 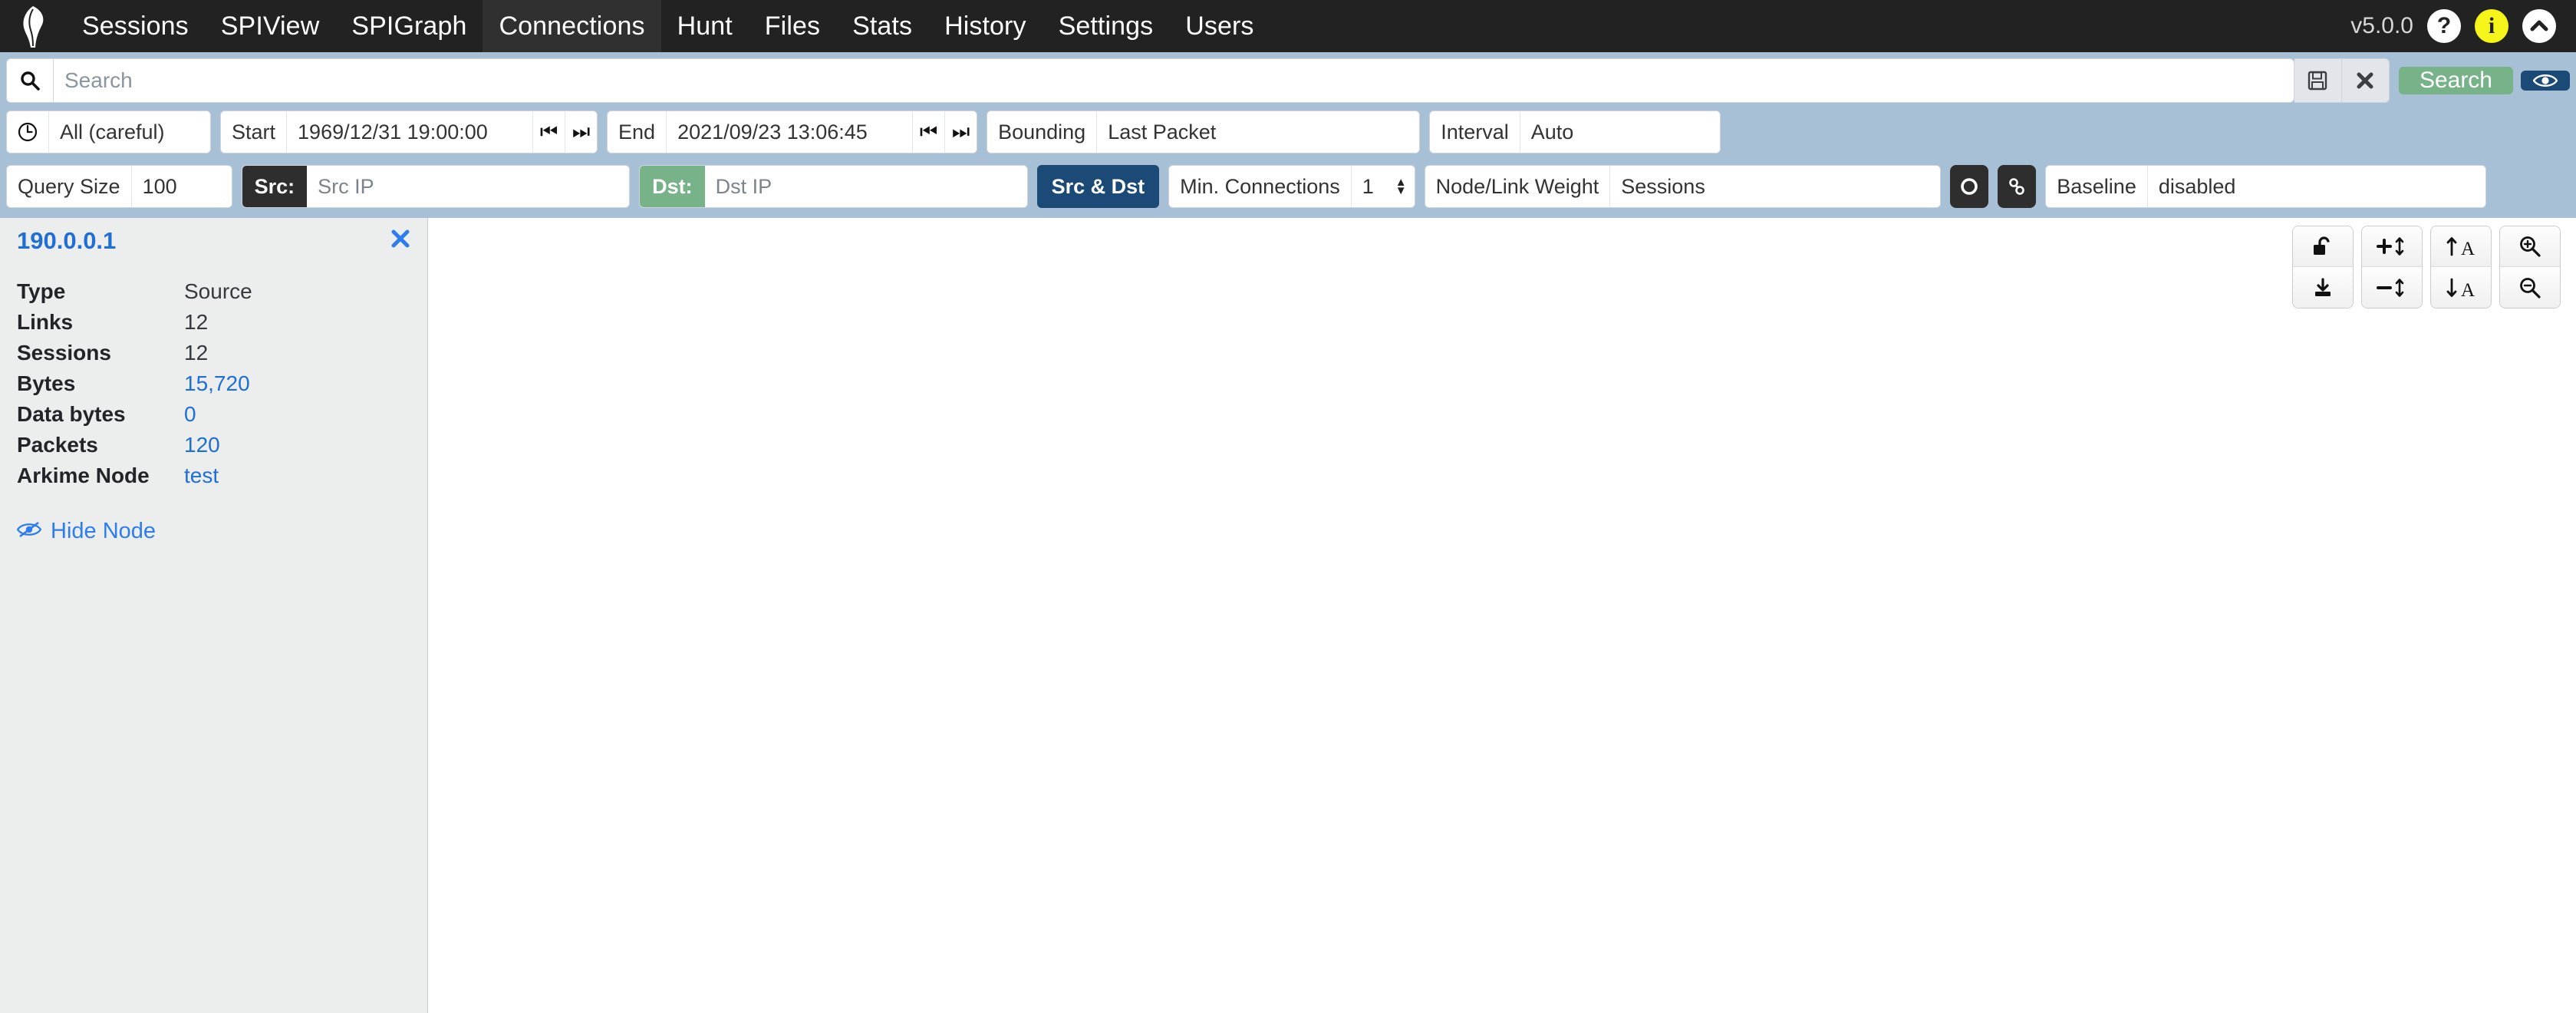 What do you see at coordinates (1258, 132) in the screenshot?
I see `bounding-value: Last Packet` at bounding box center [1258, 132].